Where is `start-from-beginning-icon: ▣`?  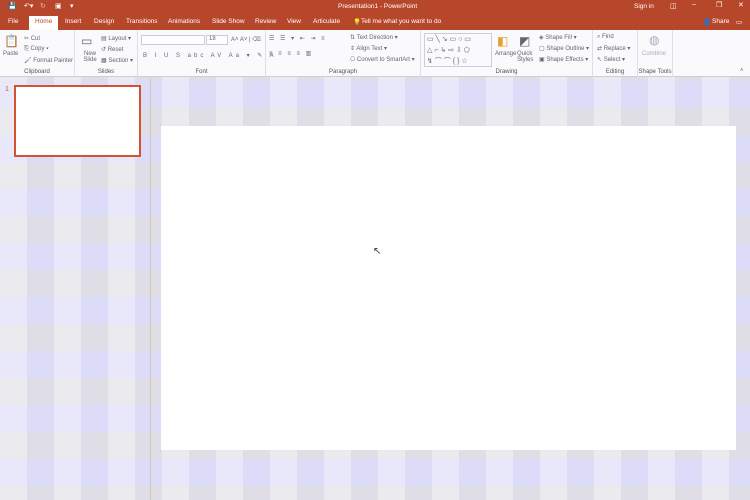 start-from-beginning-icon: ▣ is located at coordinates (58, 6).